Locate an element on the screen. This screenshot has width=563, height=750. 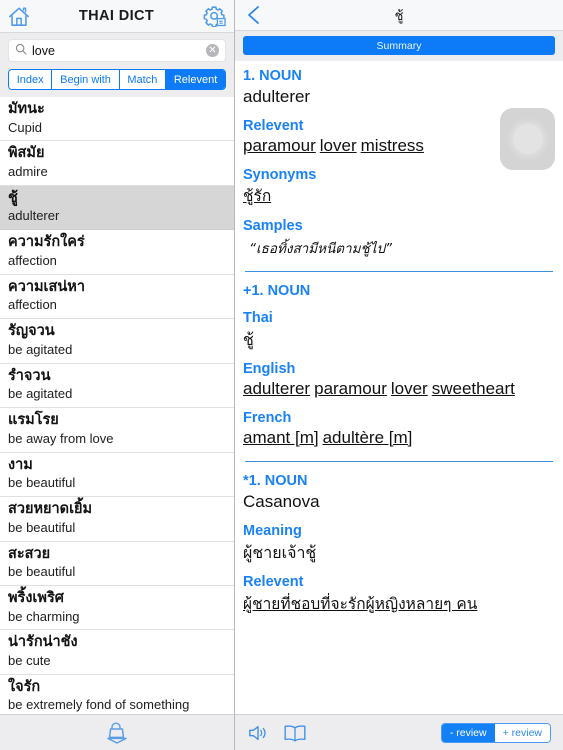
summary-zone: Summary is located at coordinates (399, 46).